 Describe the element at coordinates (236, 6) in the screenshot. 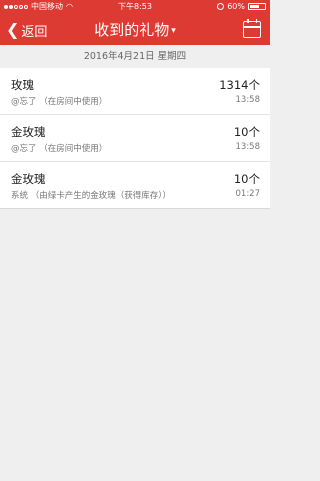

I see `battery-percent: 60%` at that location.